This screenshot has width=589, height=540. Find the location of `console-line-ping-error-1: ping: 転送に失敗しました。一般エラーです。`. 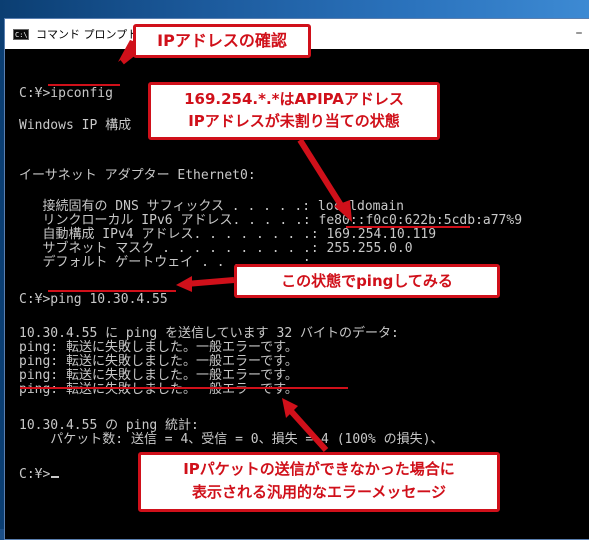

console-line-ping-error-1: ping: 転送に失敗しました。一般エラーです。 is located at coordinates (158, 347).